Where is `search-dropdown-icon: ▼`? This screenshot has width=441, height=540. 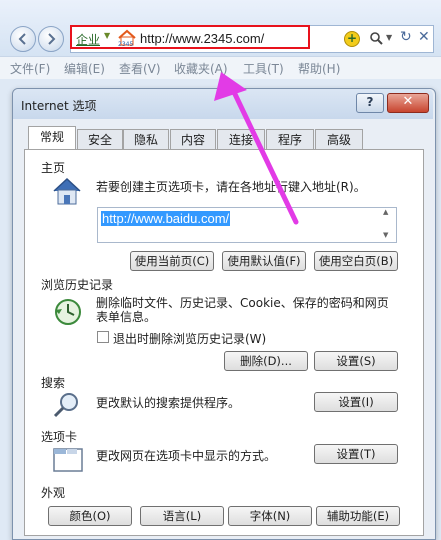 search-dropdown-icon: ▼ is located at coordinates (389, 37).